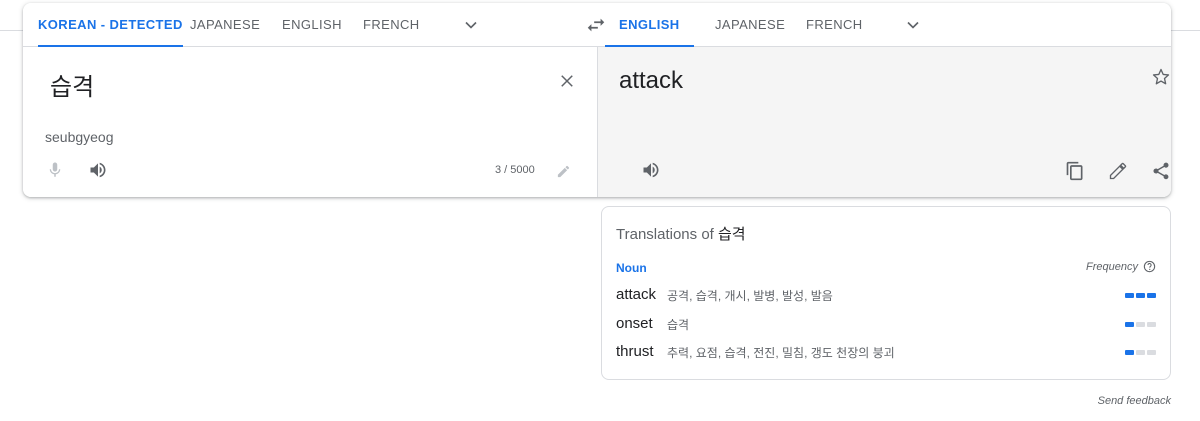 The width and height of the screenshot is (1200, 421). I want to click on tab-source-english: ENGLISH, so click(312, 25).